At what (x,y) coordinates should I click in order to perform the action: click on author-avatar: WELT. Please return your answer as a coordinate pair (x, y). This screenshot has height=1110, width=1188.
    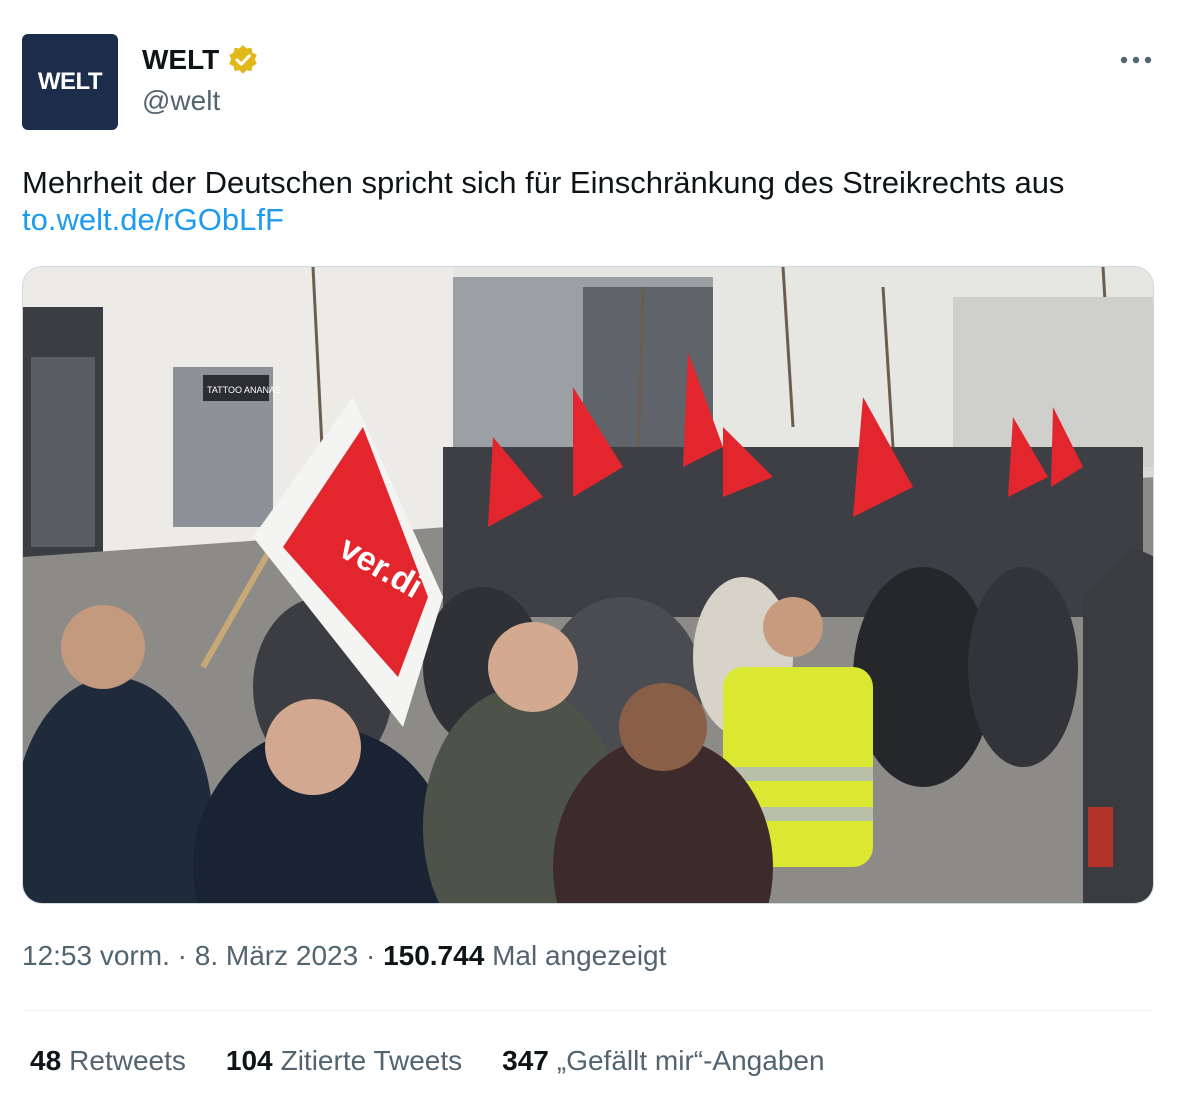
    Looking at the image, I should click on (70, 82).